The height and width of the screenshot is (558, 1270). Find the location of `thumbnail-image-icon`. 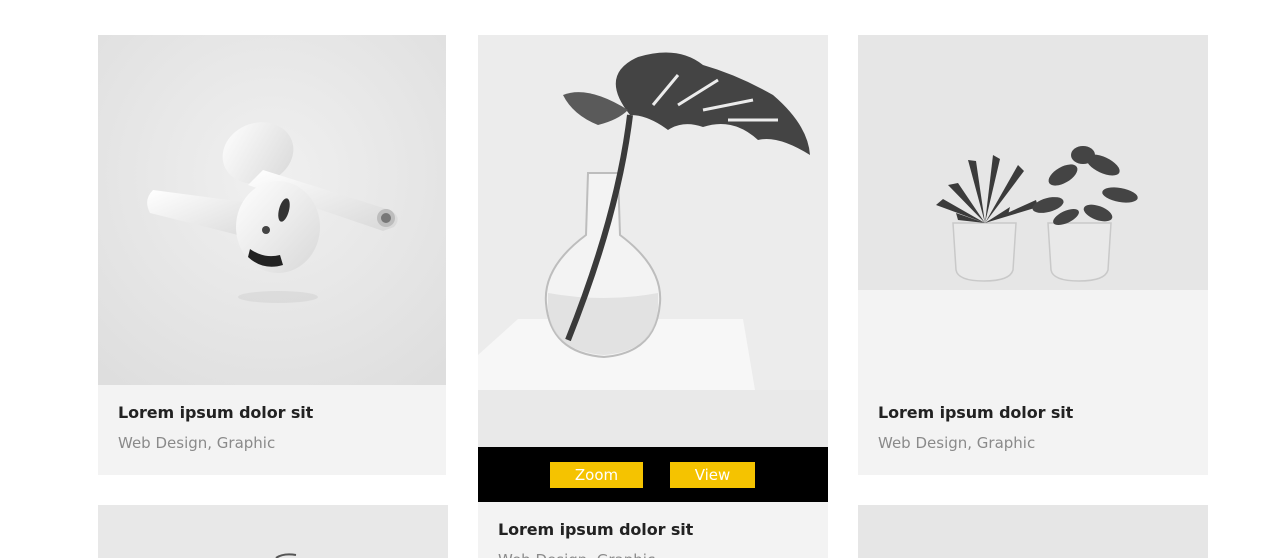

thumbnail-image-icon is located at coordinates (273, 531).